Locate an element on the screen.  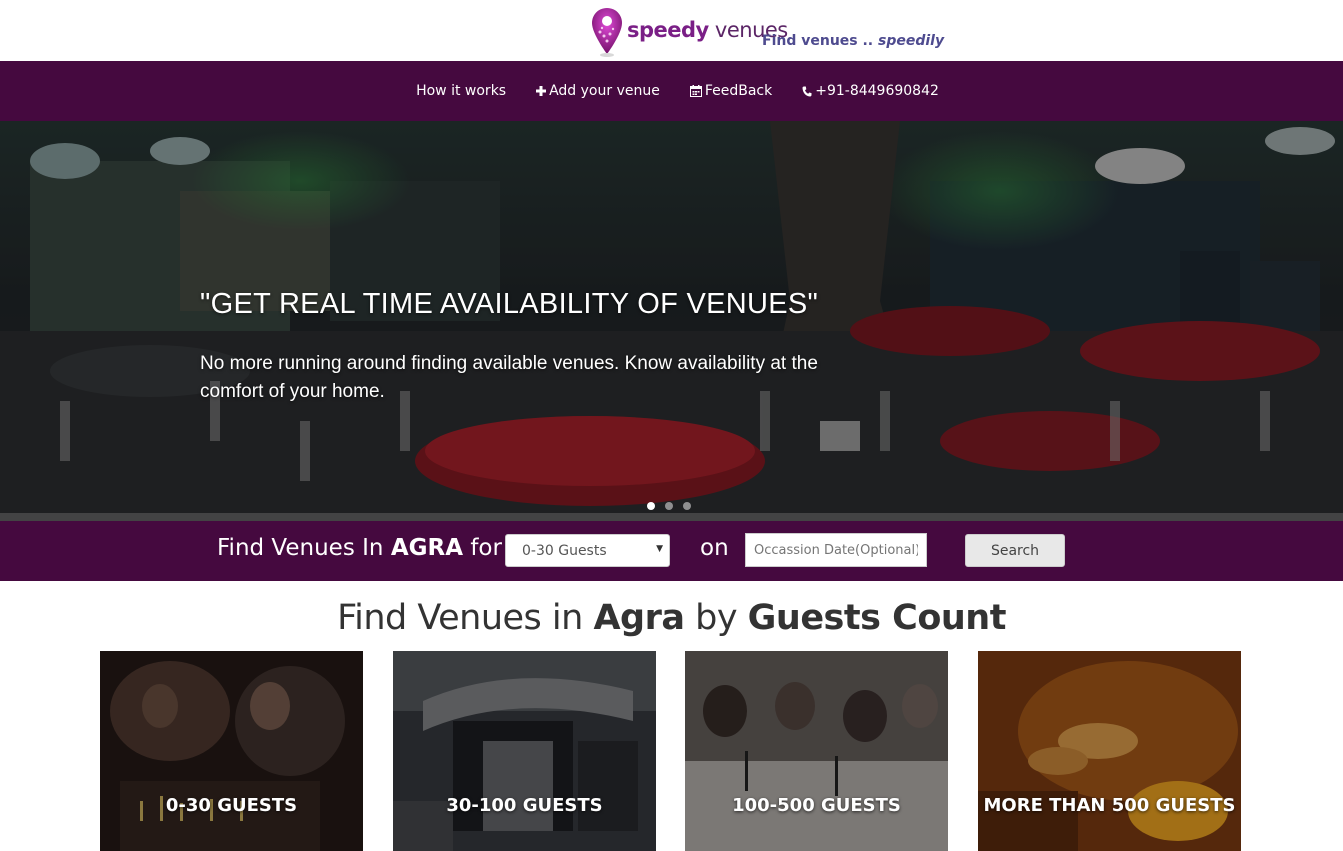
hotel-event-photo is located at coordinates (524, 751).